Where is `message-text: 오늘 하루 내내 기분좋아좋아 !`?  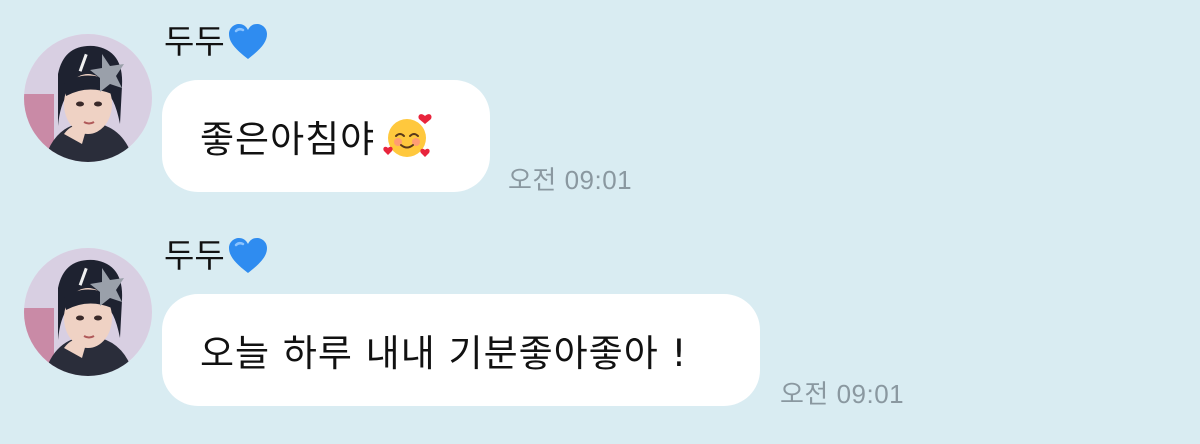
message-text: 오늘 하루 내내 기분좋아좋아 ! is located at coordinates (444, 353).